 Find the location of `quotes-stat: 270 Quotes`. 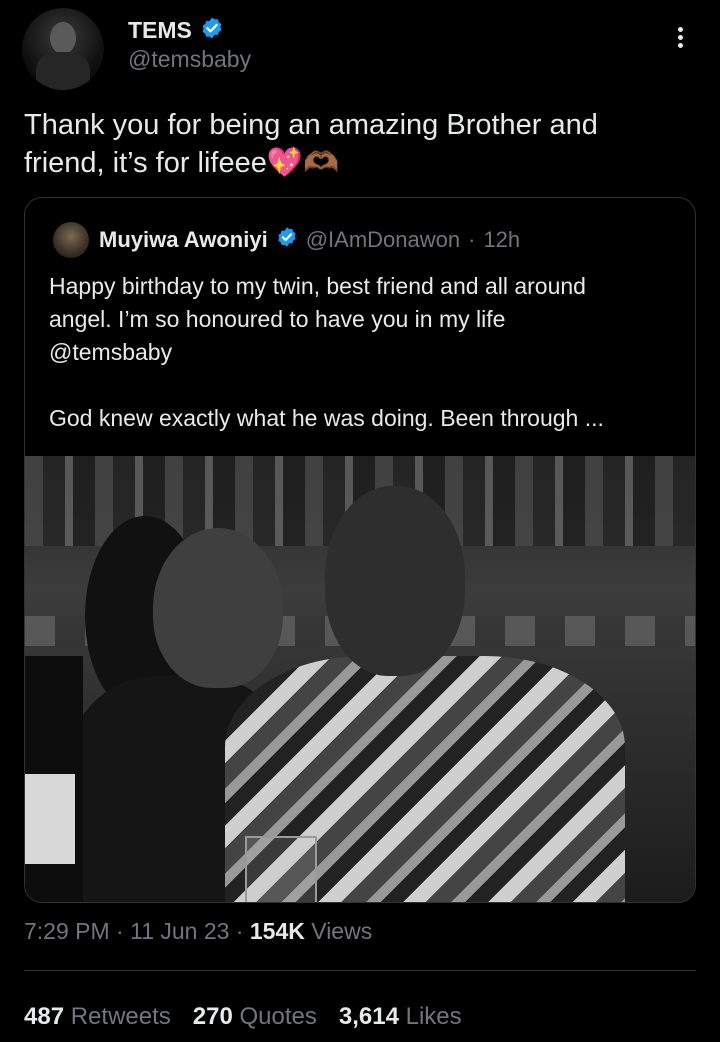

quotes-stat: 270 Quotes is located at coordinates (255, 1017).